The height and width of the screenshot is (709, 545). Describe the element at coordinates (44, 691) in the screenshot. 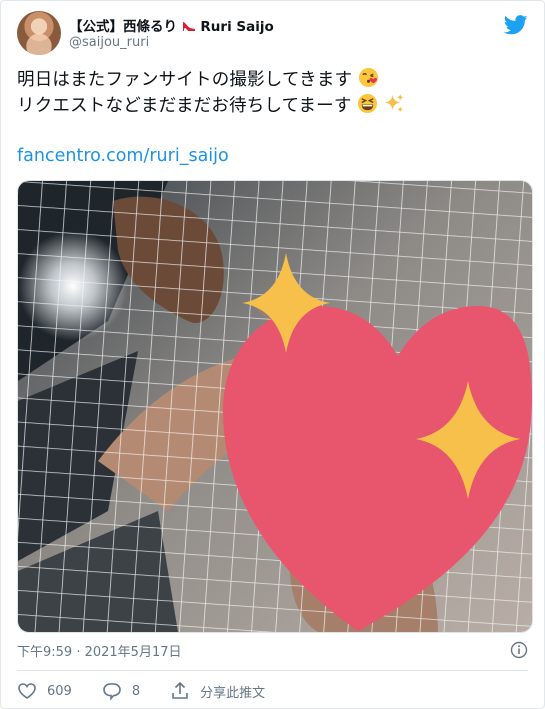

I see `like-button: 609` at that location.